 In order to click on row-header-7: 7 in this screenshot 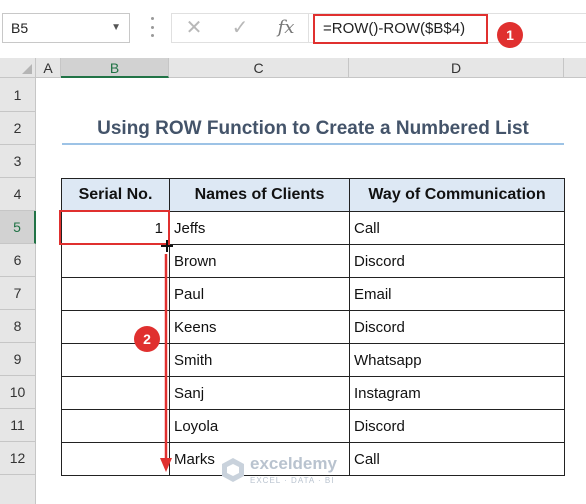, I will do `click(18, 293)`.